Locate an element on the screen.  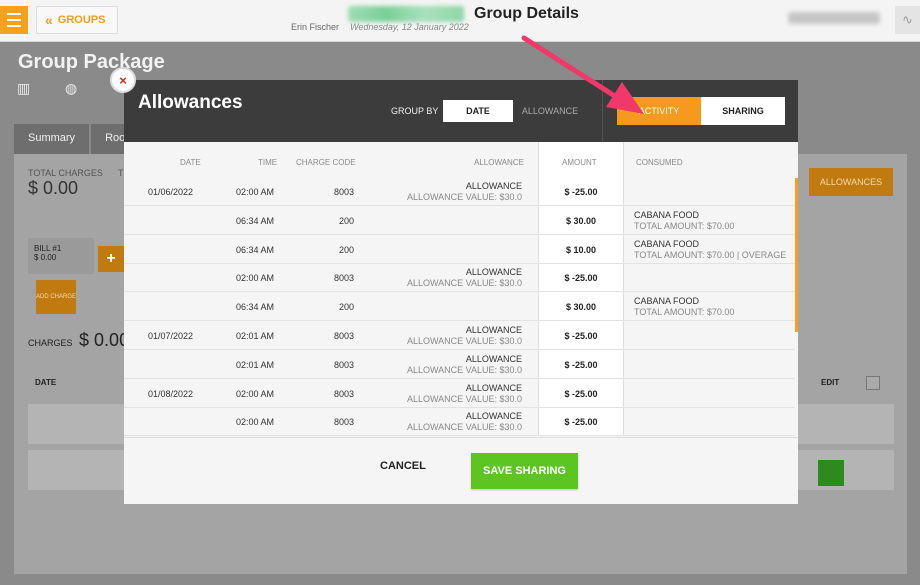
charges-summary: CHARGES $ 0.00 is located at coordinates (78, 340).